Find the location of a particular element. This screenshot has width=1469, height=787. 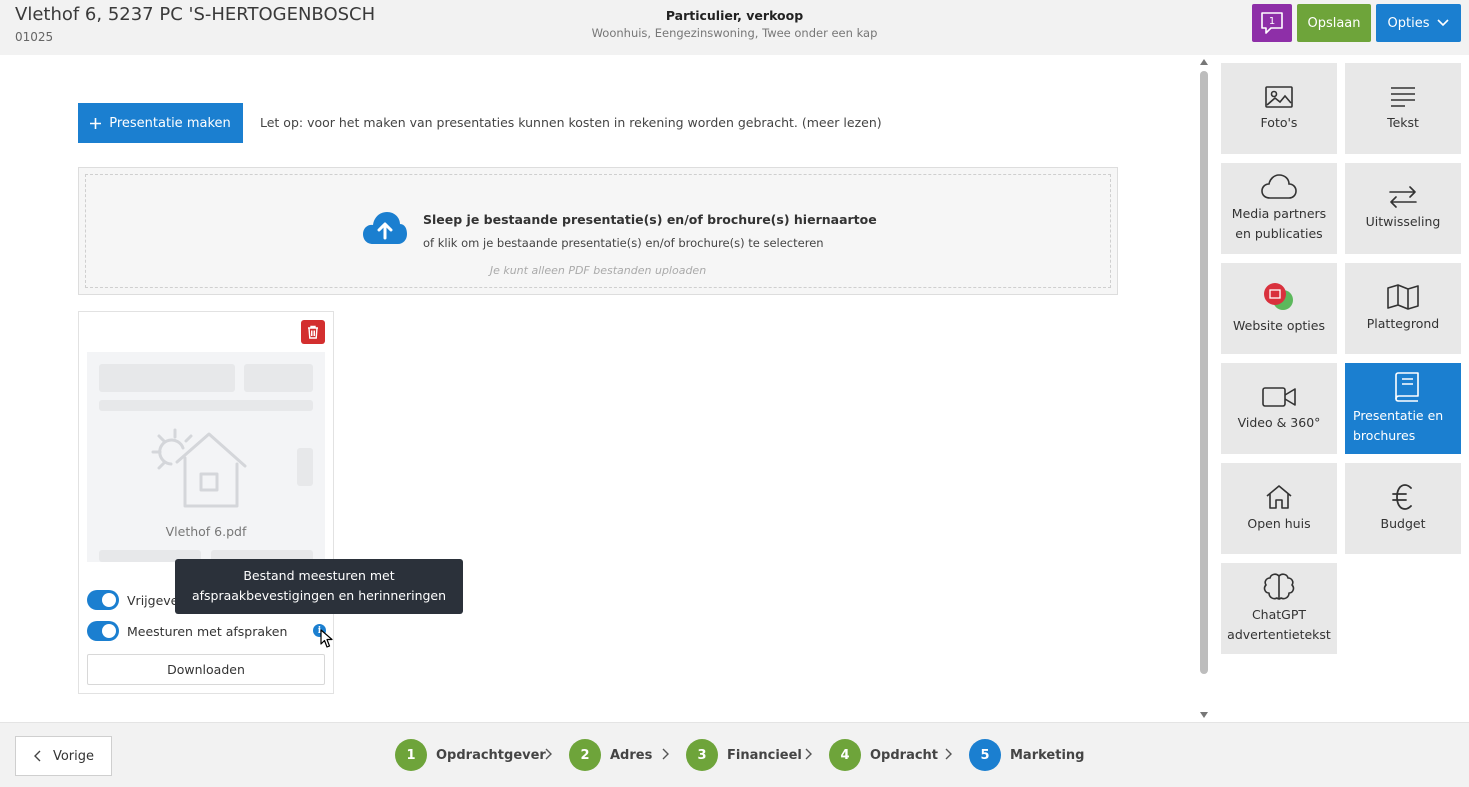

tile-label: Open huis is located at coordinates (1279, 523).